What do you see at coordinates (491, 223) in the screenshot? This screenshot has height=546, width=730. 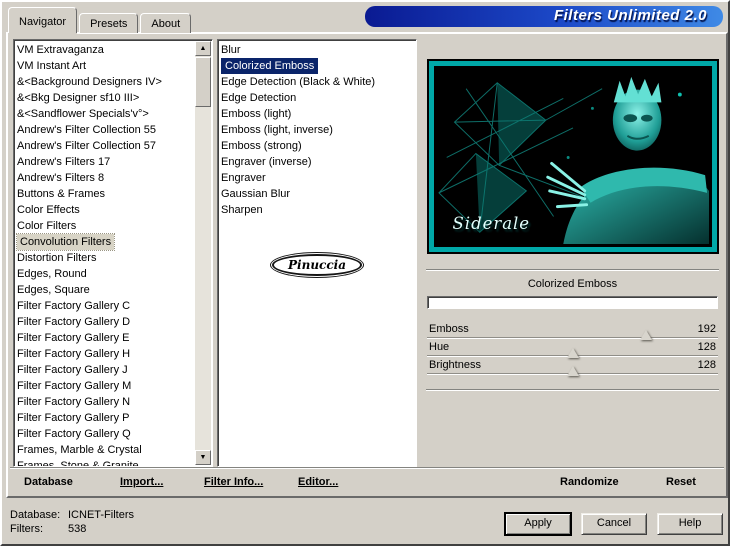 I see `preview-caption: Siderale` at bounding box center [491, 223].